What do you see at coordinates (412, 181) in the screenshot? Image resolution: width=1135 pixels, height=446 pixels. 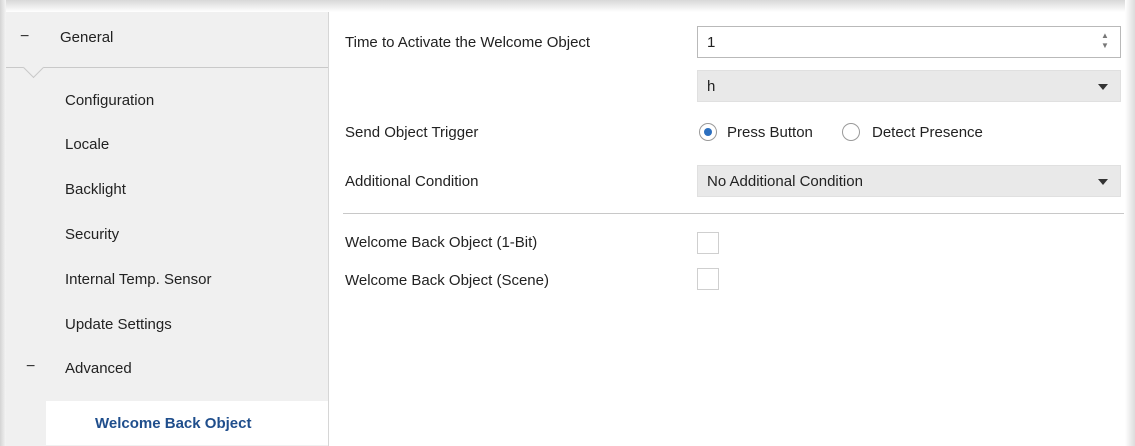 I see `additional-condition-label: Additional Condition` at bounding box center [412, 181].